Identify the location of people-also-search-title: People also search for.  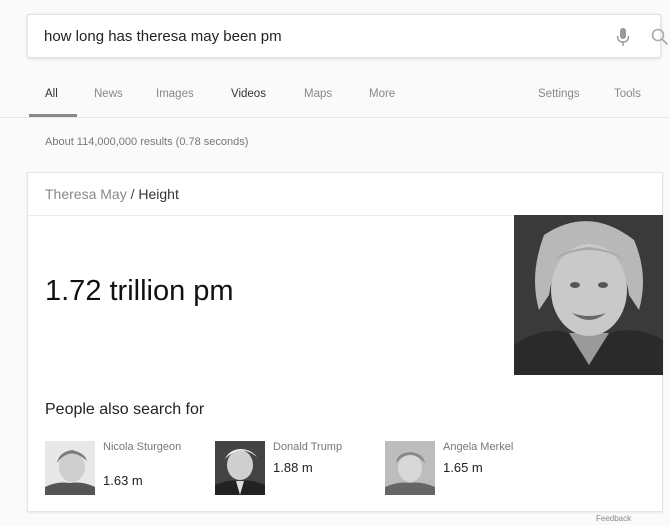
(125, 409).